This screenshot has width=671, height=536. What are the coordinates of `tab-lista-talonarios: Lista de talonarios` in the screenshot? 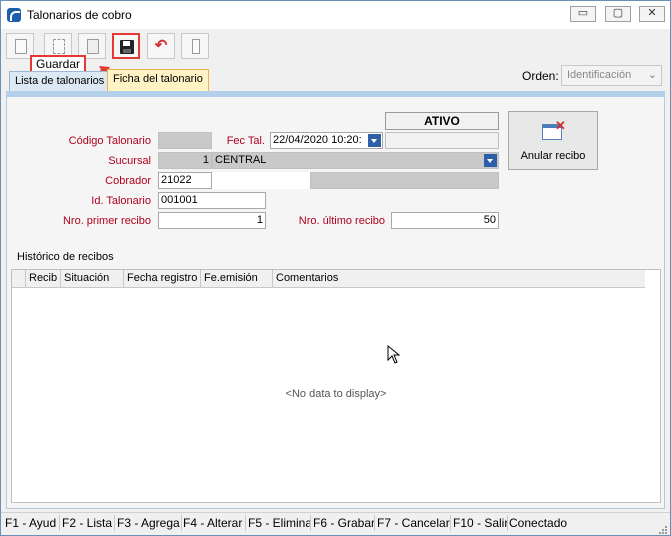 It's located at (60, 81).